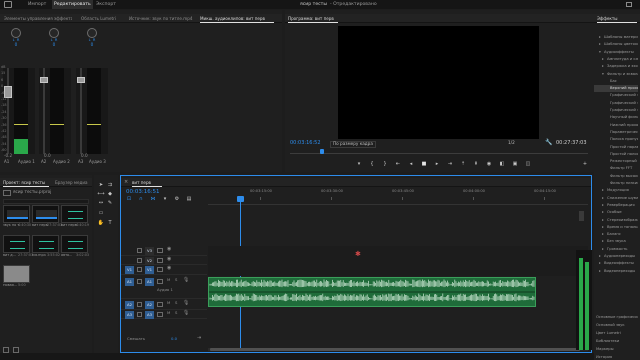 The height and width of the screenshot is (360, 640). I want to click on effect-item: Режекторный фильтр, so click(616, 161).